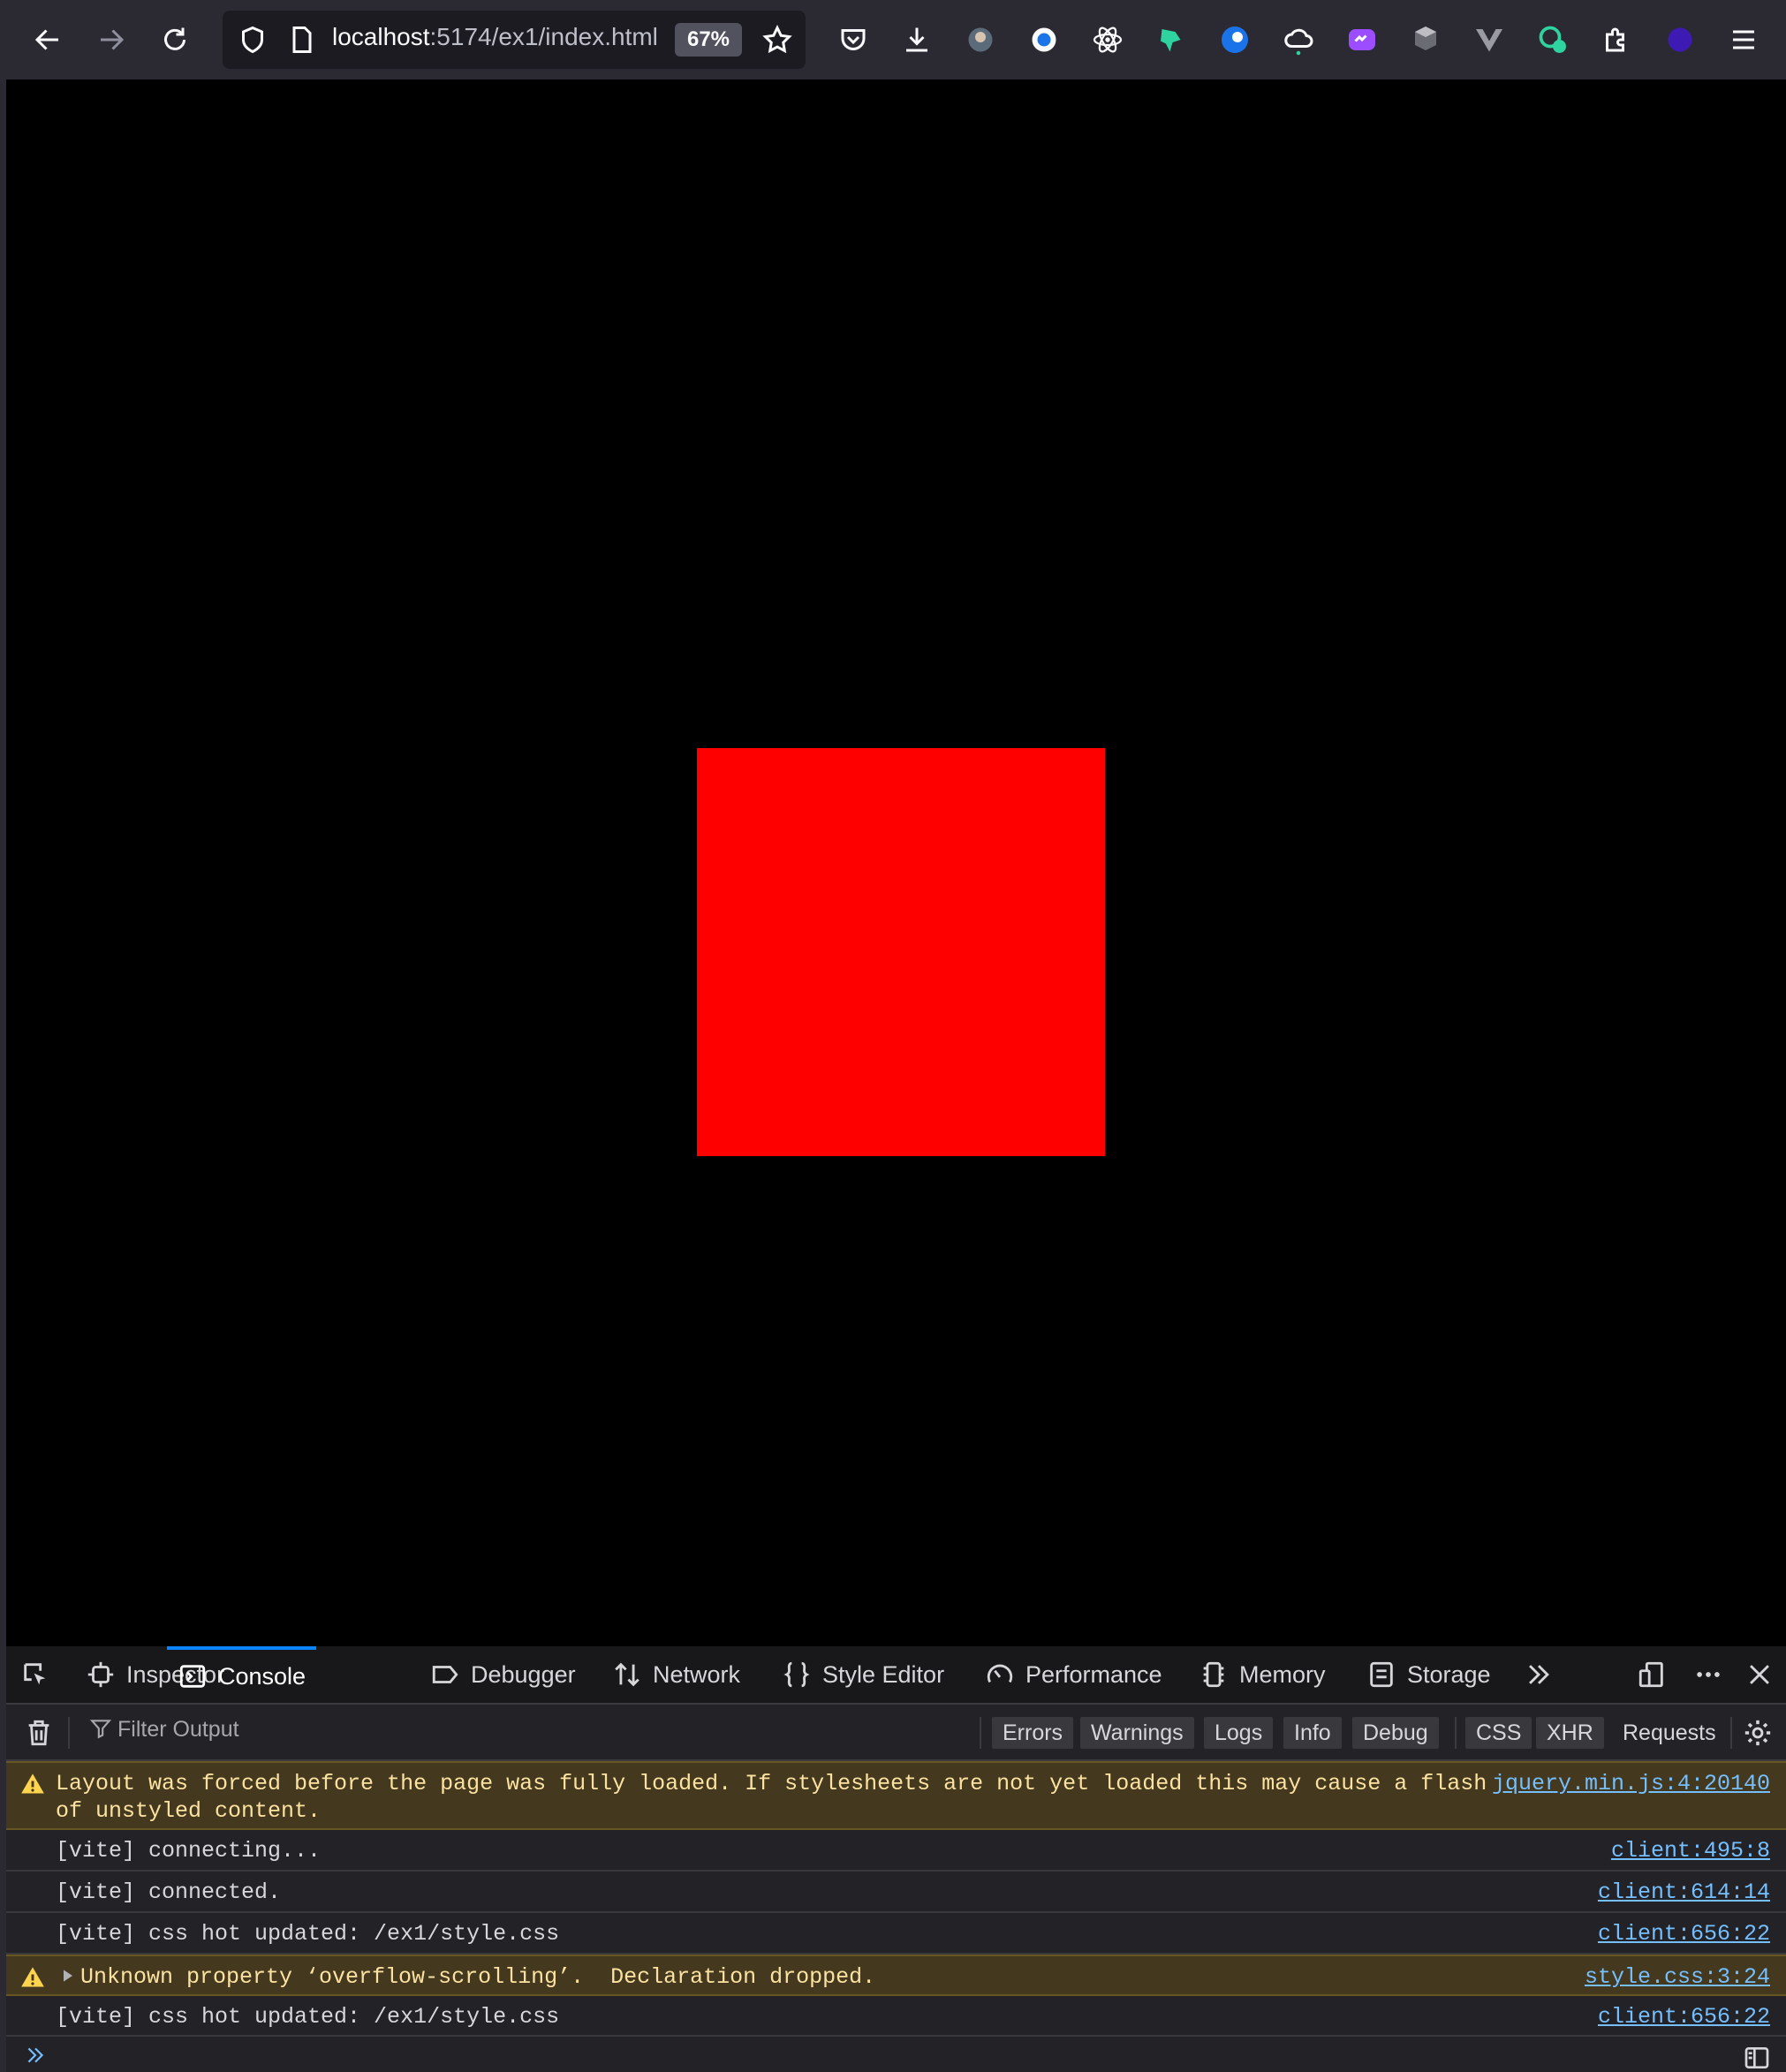 The height and width of the screenshot is (2072, 1786). Describe the element at coordinates (1489, 40) in the screenshot. I see `vue-devtools-icon` at that location.